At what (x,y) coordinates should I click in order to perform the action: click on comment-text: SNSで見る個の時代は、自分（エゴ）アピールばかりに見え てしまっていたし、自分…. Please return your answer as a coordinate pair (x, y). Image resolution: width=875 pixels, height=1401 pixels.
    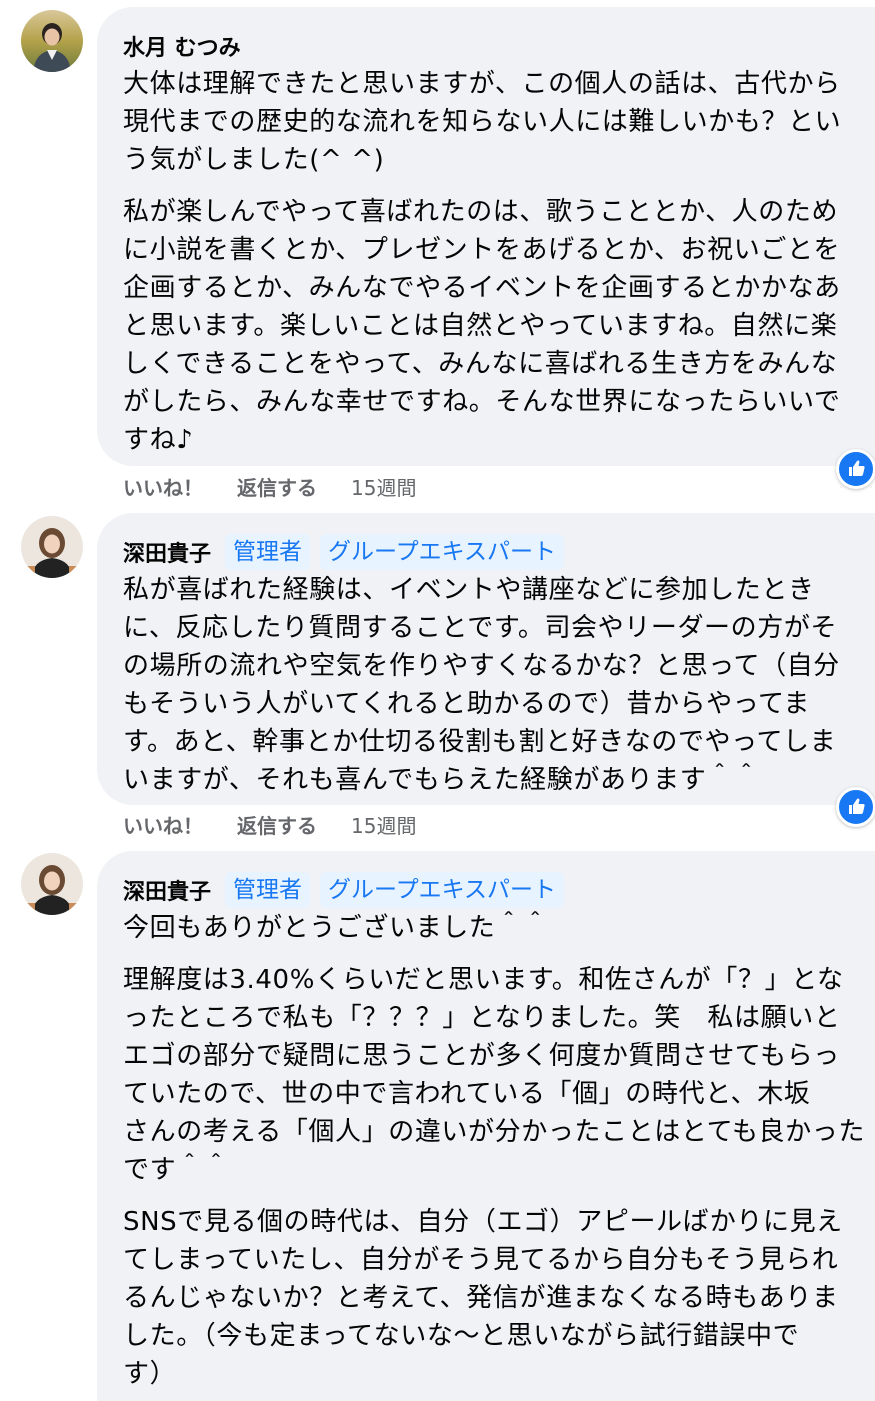
    Looking at the image, I should click on (483, 1298).